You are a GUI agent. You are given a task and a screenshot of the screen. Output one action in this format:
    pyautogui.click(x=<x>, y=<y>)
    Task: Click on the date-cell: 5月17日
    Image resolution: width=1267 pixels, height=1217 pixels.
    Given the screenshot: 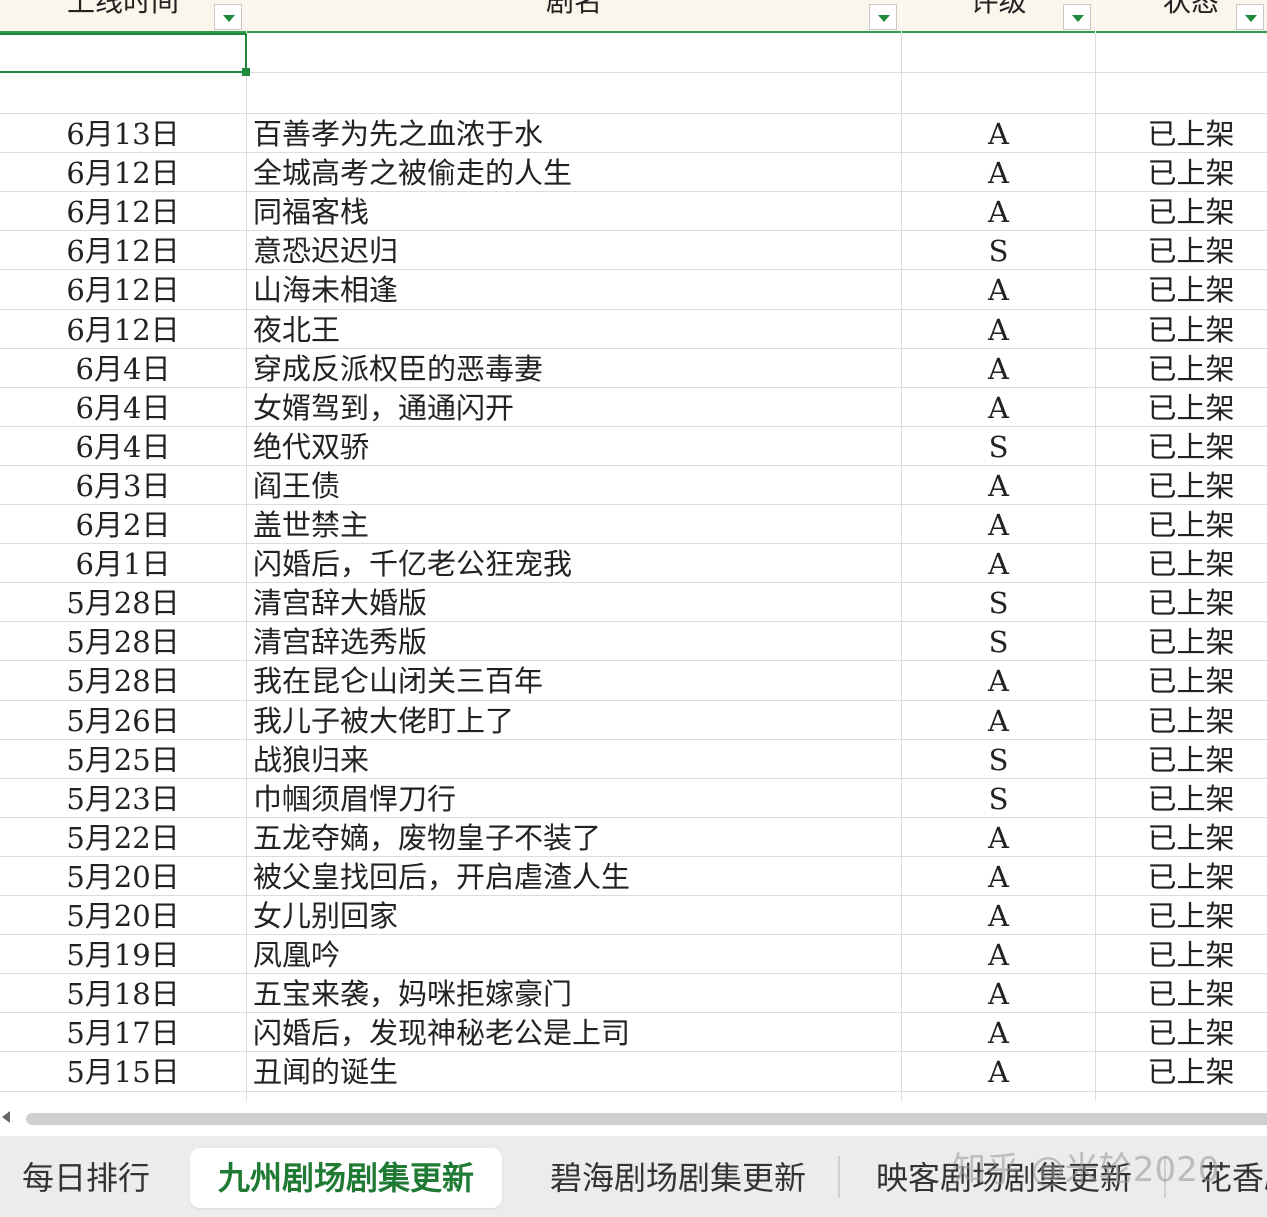 What is the action you would take?
    pyautogui.click(x=123, y=1033)
    